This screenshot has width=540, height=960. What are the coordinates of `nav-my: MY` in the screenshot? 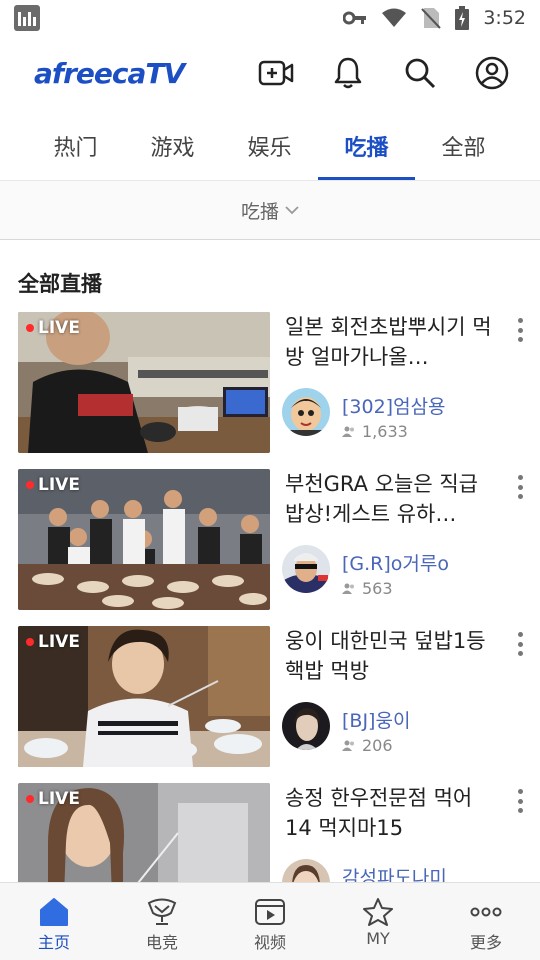 It's located at (378, 921).